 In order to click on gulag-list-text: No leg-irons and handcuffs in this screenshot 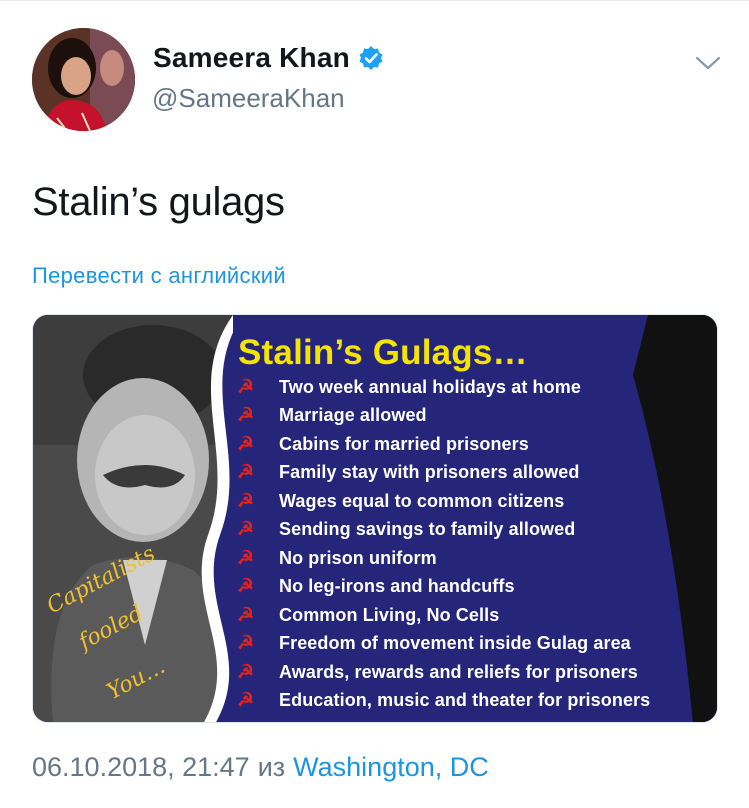, I will do `click(397, 586)`.